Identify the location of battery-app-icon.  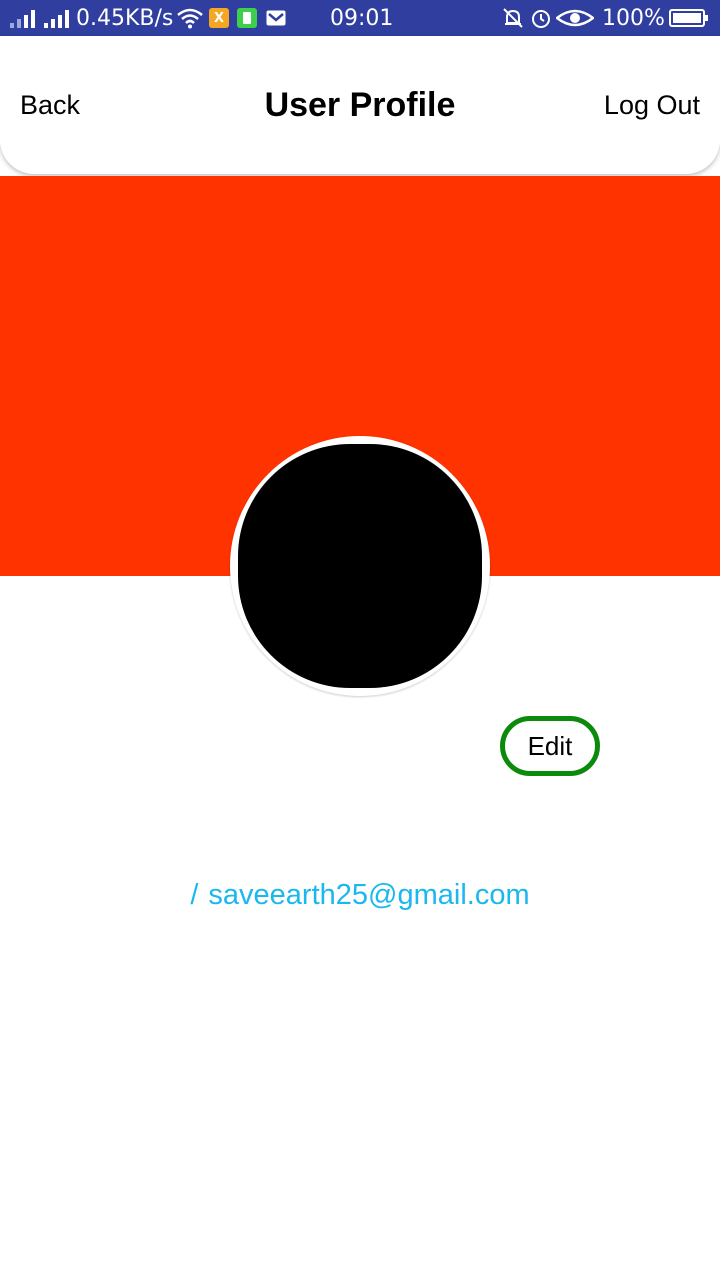
(247, 18).